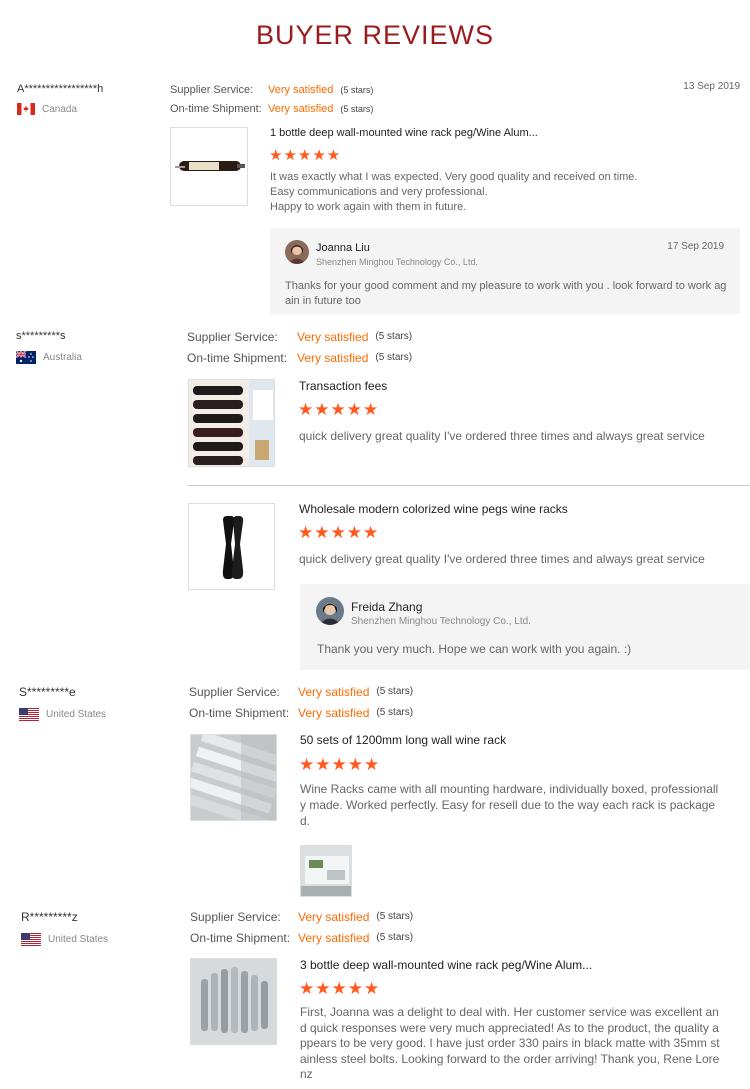 This screenshot has width=750, height=1089. Describe the element at coordinates (368, 206) in the screenshot. I see `review-text-line: Happy to work again with them in future.` at that location.